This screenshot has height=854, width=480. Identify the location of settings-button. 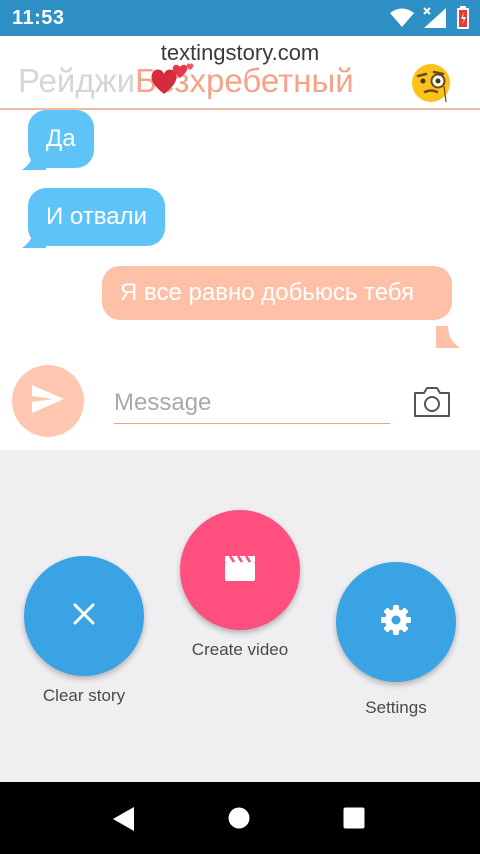
(396, 622).